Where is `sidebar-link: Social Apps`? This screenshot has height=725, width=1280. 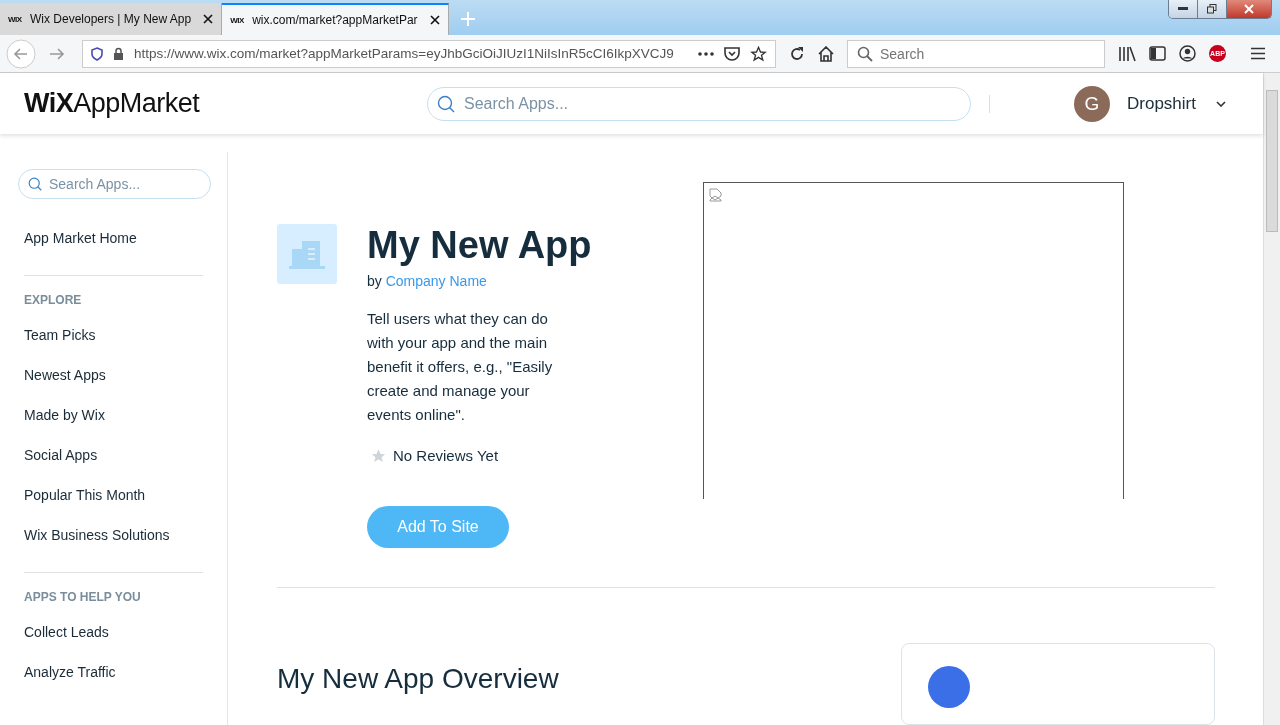
sidebar-link: Social Apps is located at coordinates (117, 455).